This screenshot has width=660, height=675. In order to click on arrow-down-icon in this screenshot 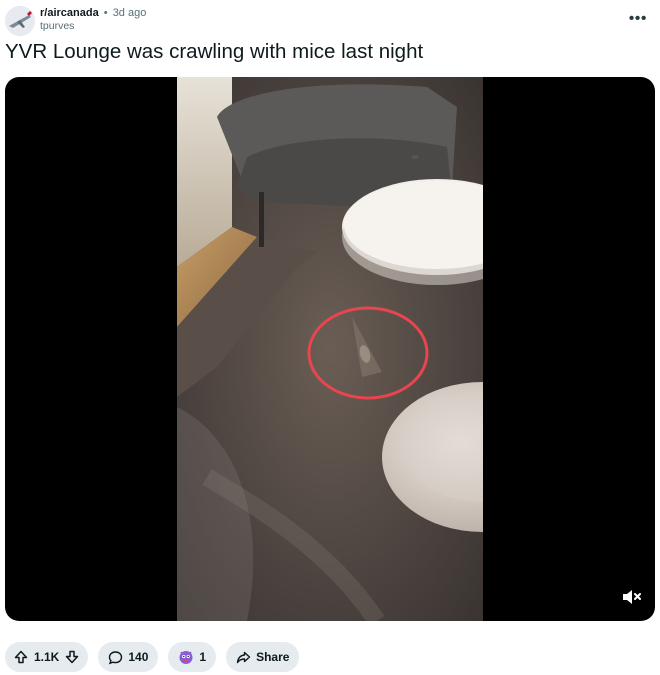, I will do `click(72, 657)`.